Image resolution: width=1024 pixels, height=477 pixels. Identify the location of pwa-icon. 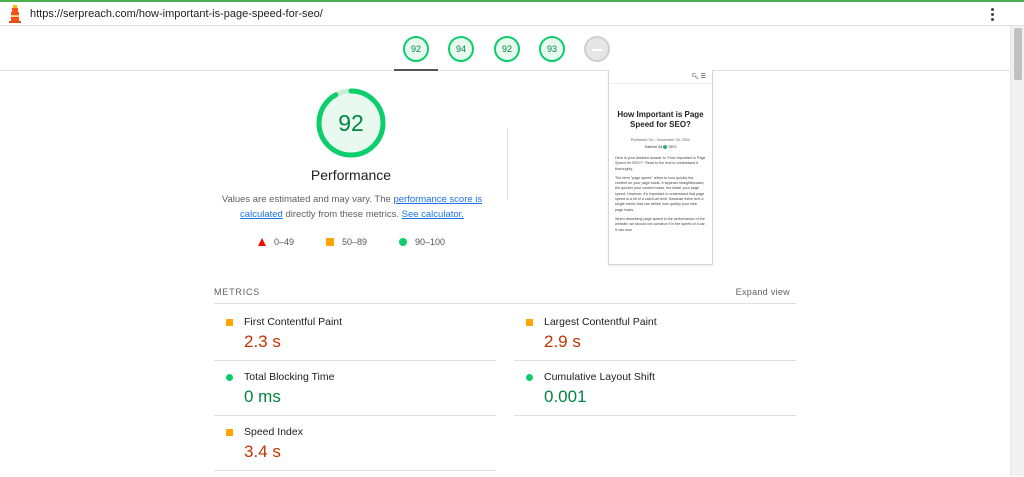
(597, 49).